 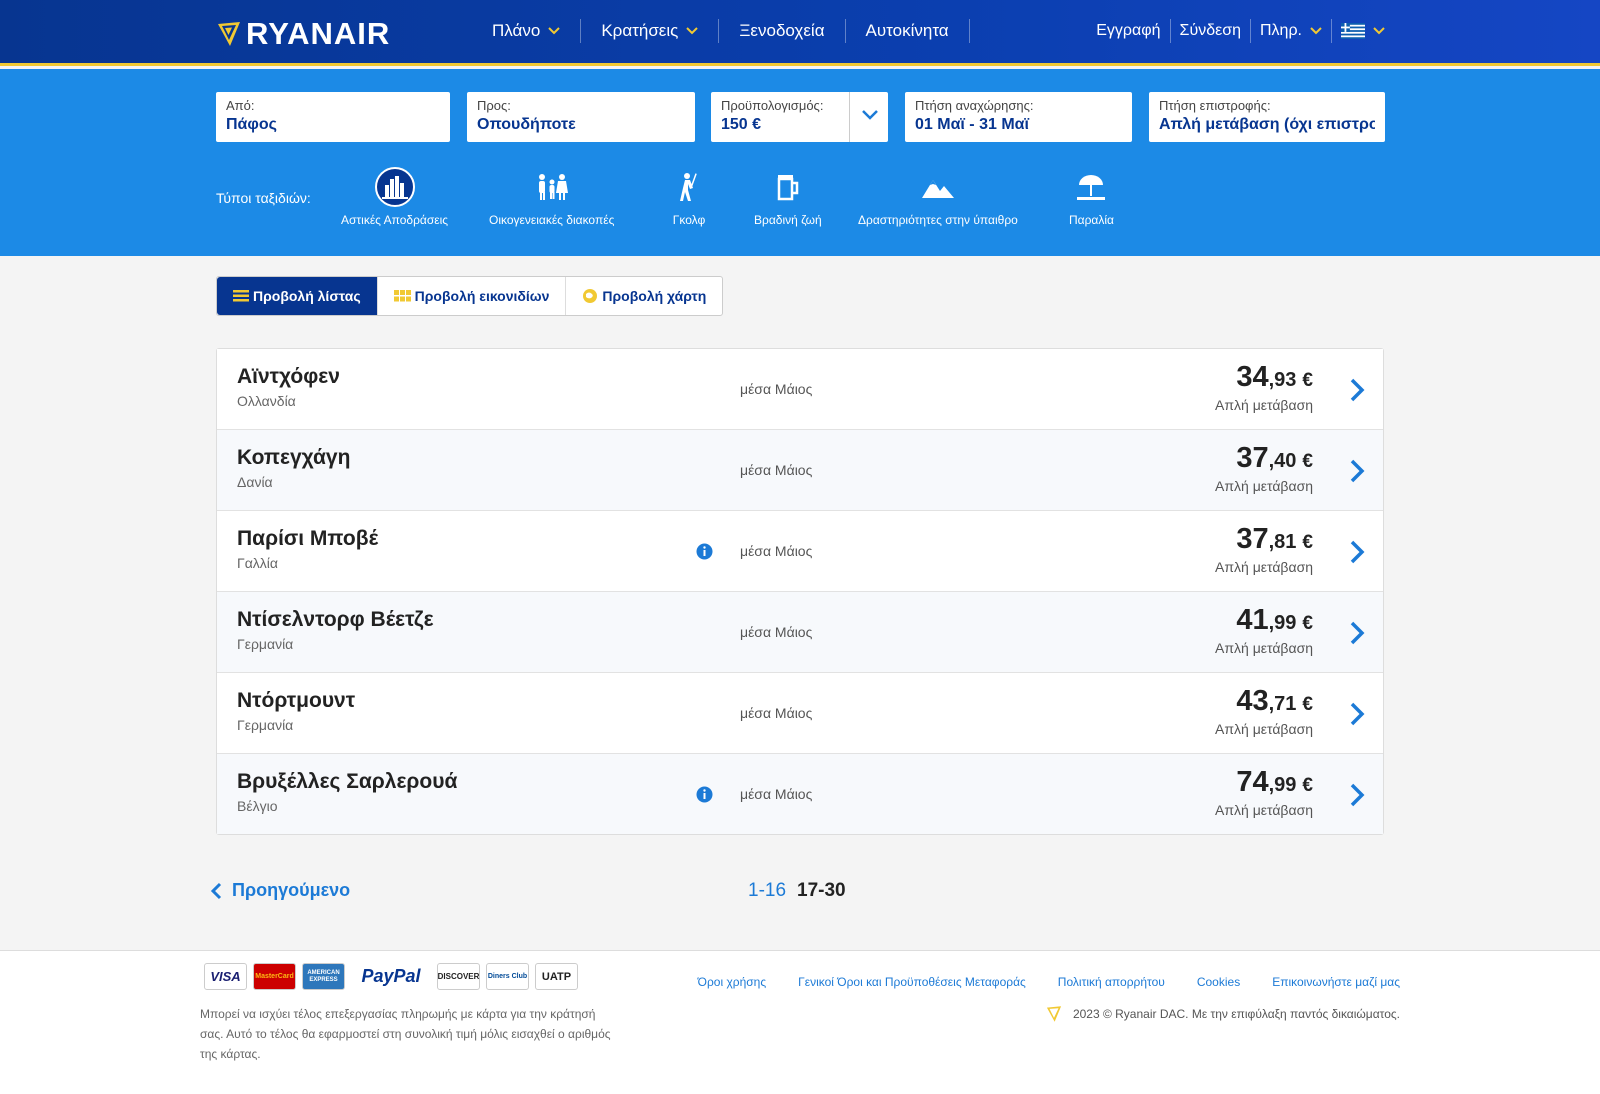 I want to click on trip-type-outdoor: Δραστηριότητες στην ύπαιθρο, so click(x=938, y=197).